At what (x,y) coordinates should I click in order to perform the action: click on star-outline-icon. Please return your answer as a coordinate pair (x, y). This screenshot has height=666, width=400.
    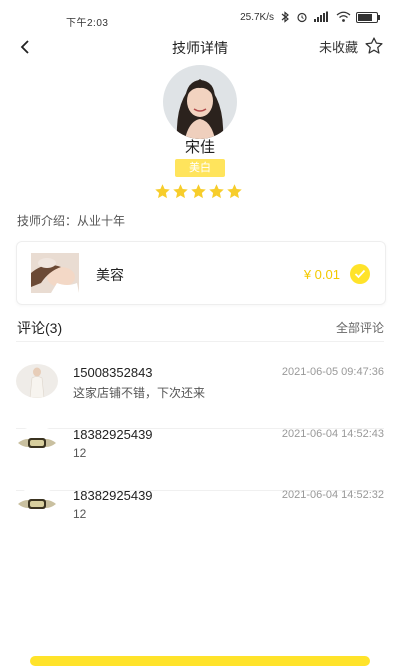
    Looking at the image, I should click on (374, 45).